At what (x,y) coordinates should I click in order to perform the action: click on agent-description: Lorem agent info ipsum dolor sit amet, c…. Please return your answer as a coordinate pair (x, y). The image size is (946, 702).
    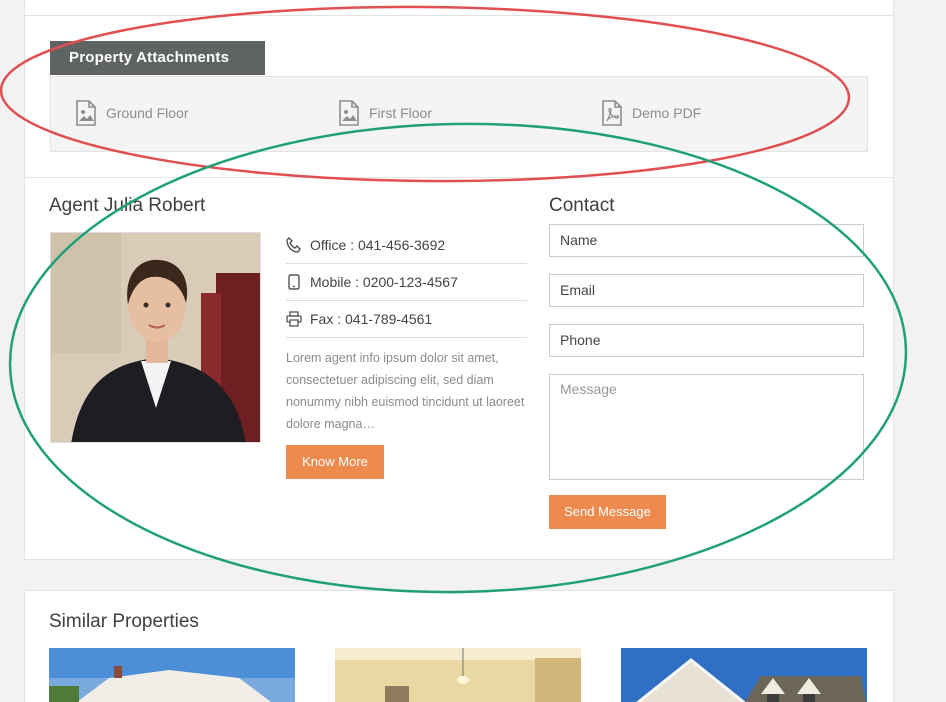
    Looking at the image, I should click on (405, 391).